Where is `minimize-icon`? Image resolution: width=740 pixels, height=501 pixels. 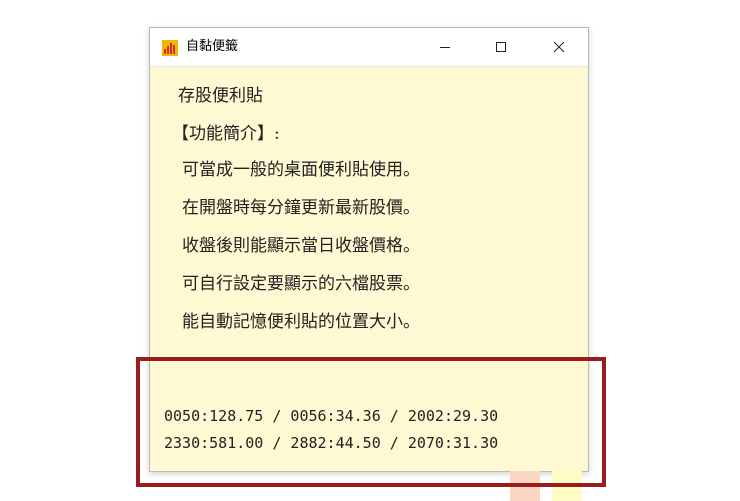 minimize-icon is located at coordinates (445, 47).